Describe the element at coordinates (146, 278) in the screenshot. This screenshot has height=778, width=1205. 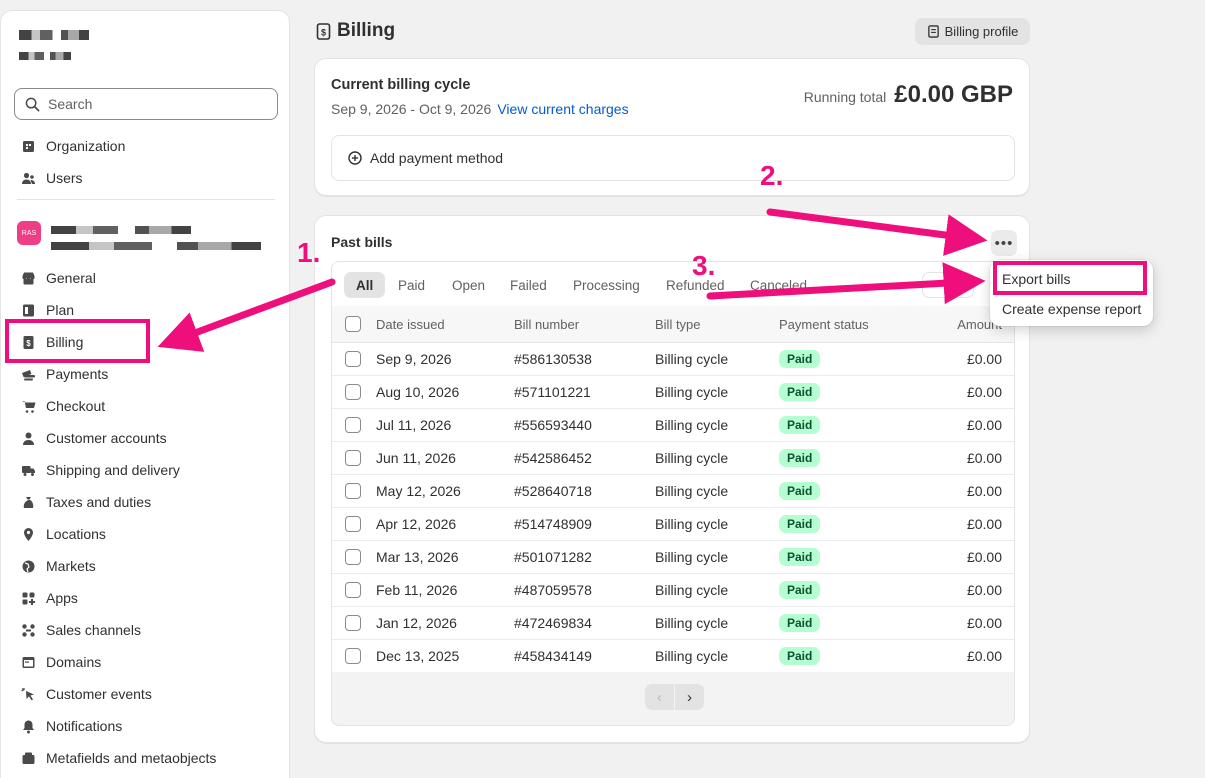
I see `sidebar-item-general: General` at that location.